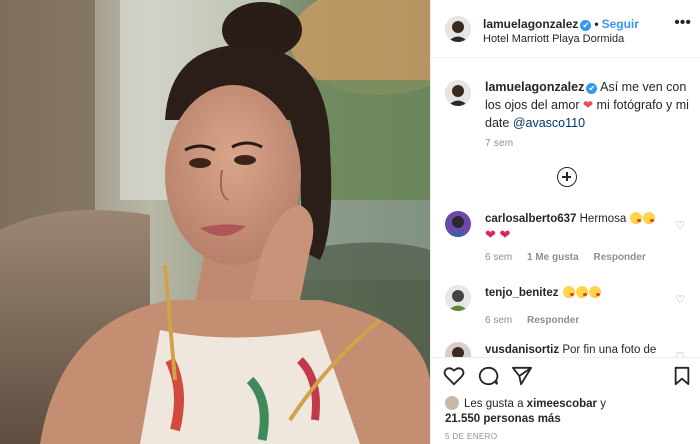 The image size is (700, 444). I want to click on author-line: lamuelagonzalez ✔ • Seguir, so click(561, 24).